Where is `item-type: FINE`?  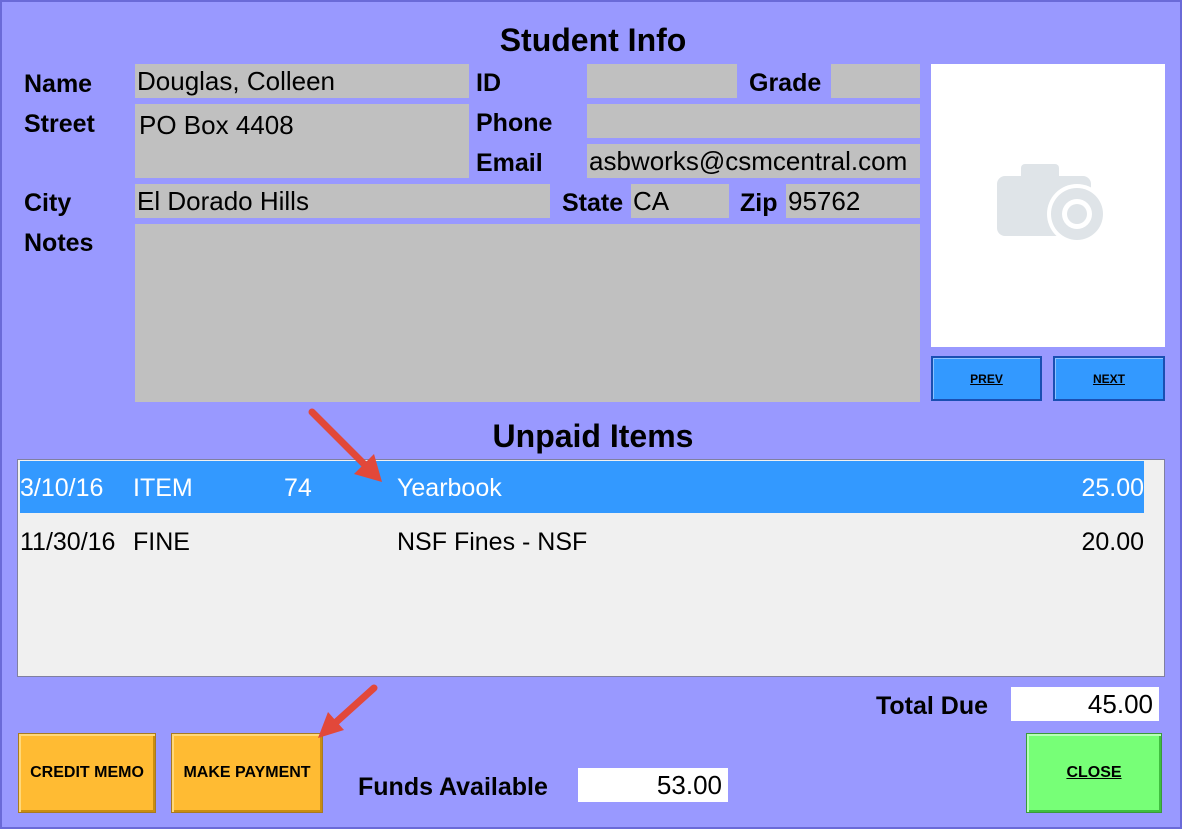
item-type: FINE is located at coordinates (161, 542).